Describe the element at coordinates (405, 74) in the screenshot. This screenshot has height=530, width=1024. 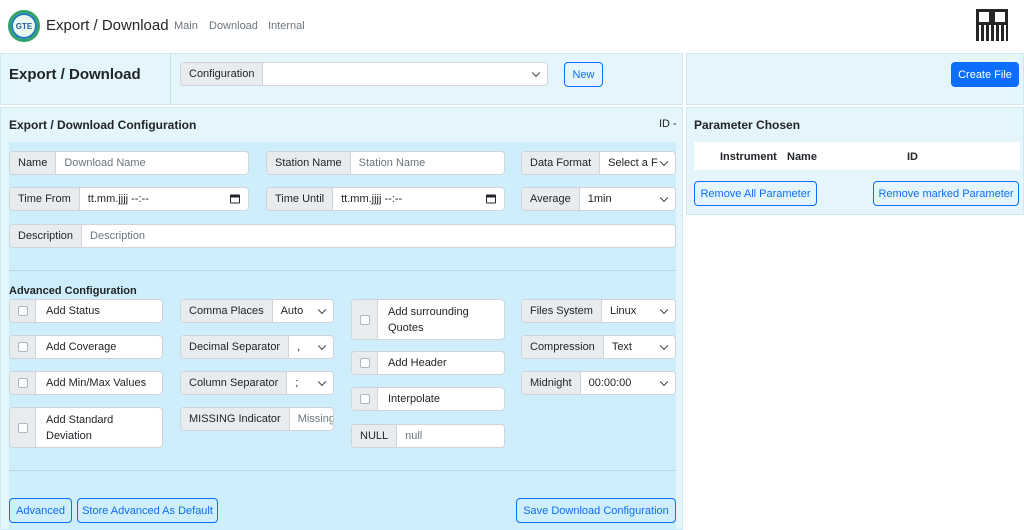
I see `configuration-select` at that location.